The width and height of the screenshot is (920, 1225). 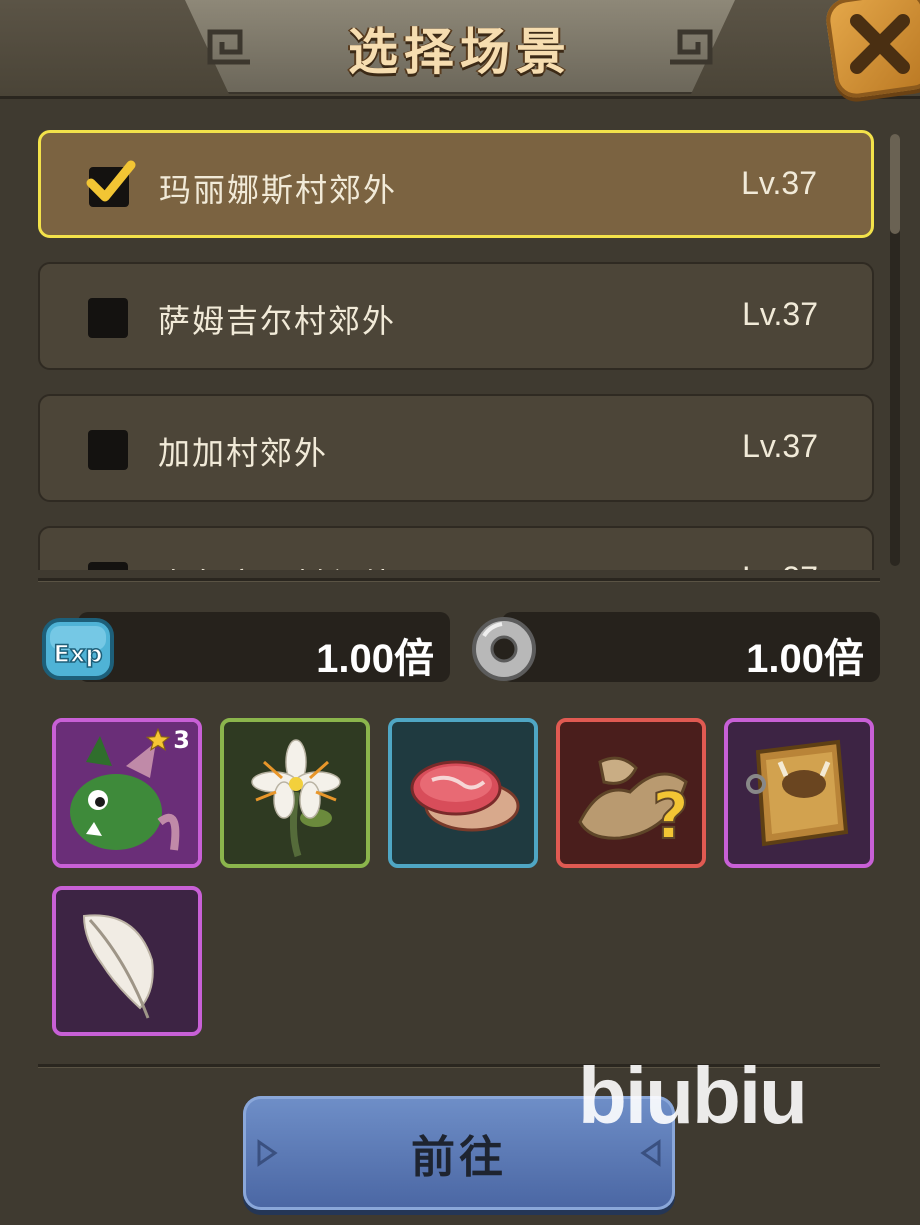 I want to click on scene-name: 加加村郊外, so click(x=243, y=453).